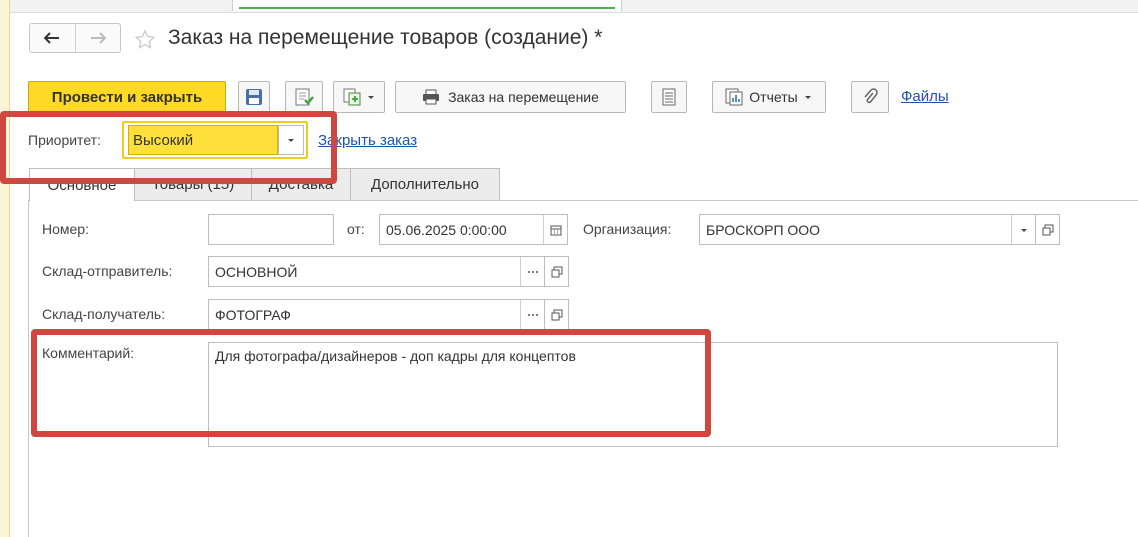 Image resolution: width=1138 pixels, height=537 pixels. I want to click on top-tabstrip, so click(569, 6).